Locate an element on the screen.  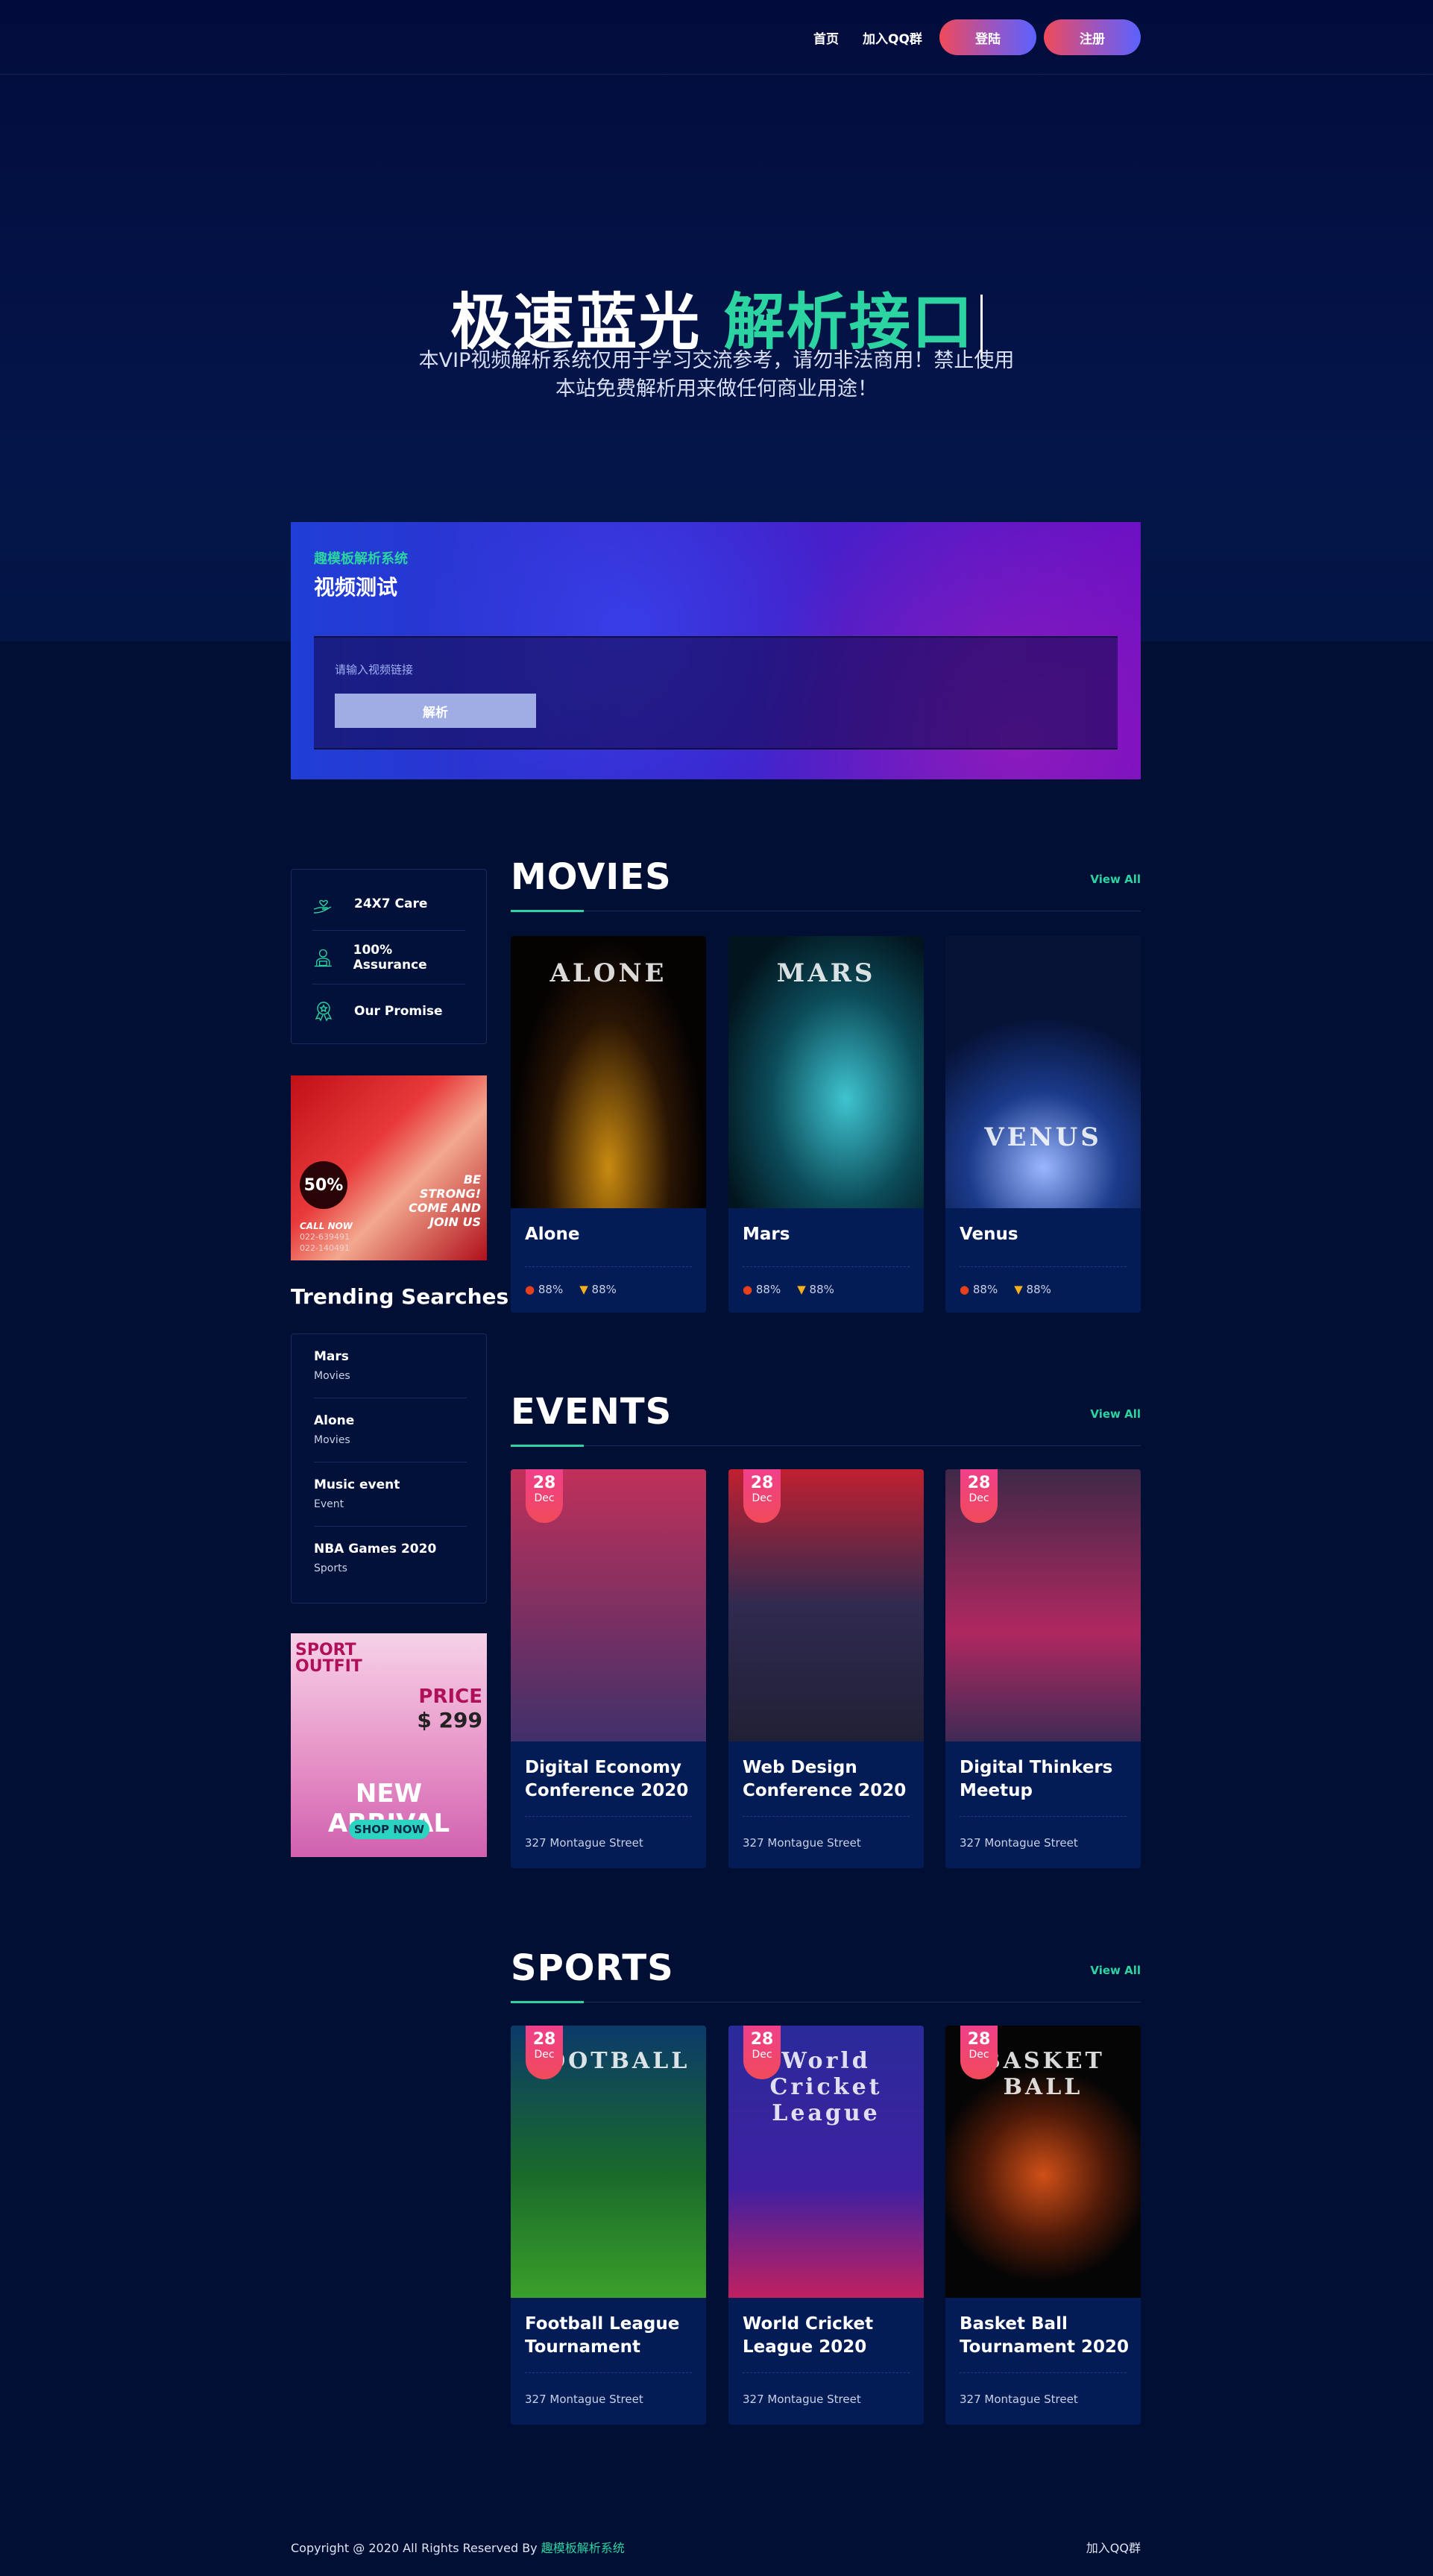
events-view-all-link: View All is located at coordinates (1115, 1414).